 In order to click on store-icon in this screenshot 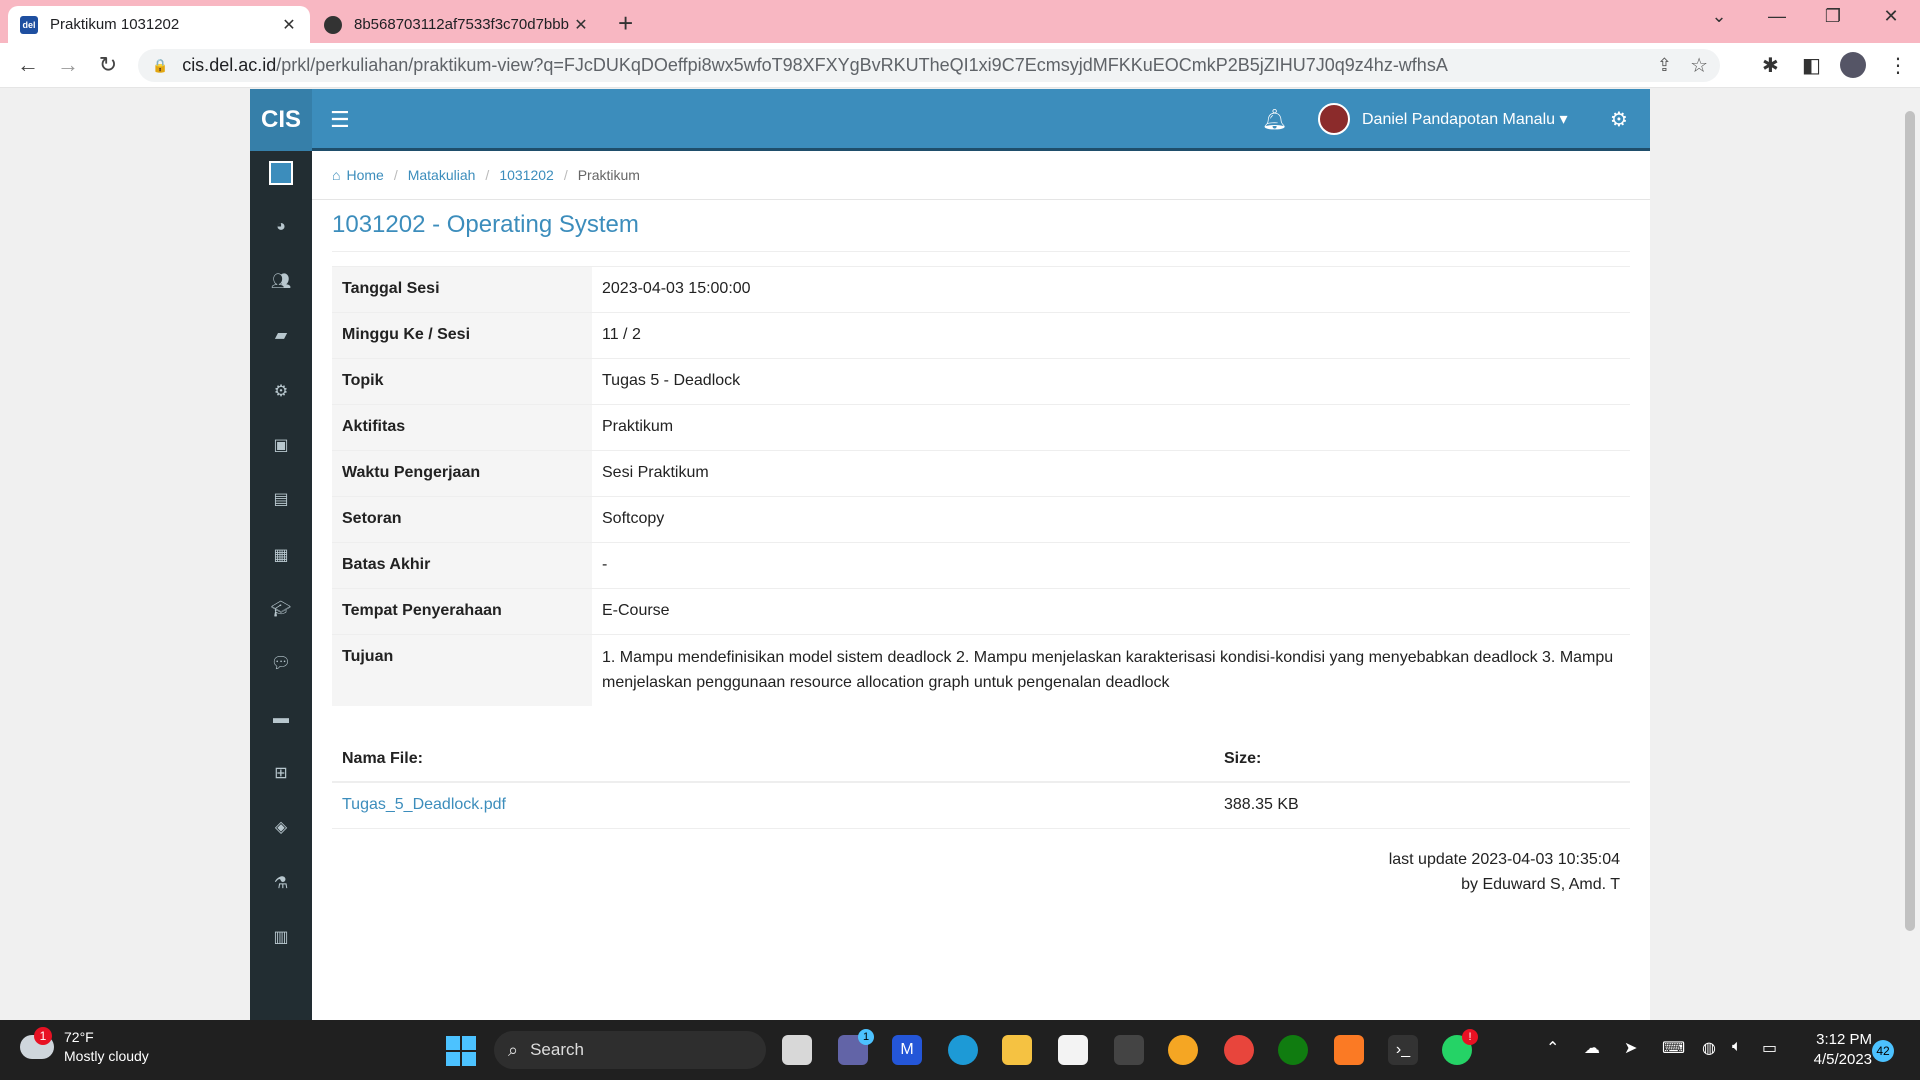, I will do `click(1073, 1050)`.